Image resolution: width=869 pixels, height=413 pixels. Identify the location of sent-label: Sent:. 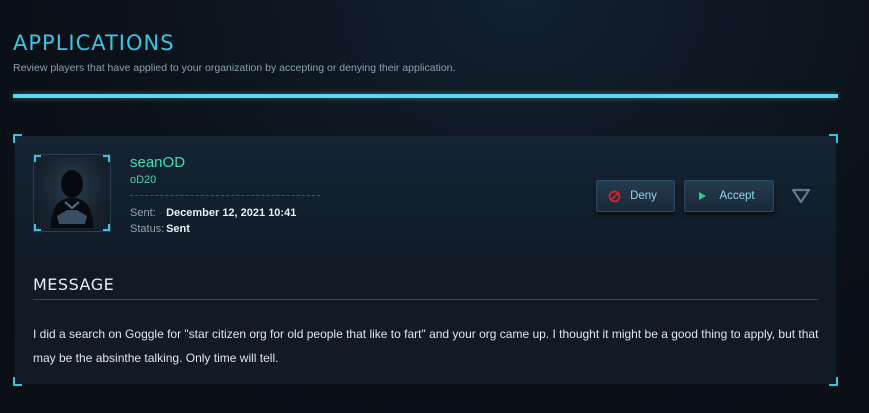
(143, 213).